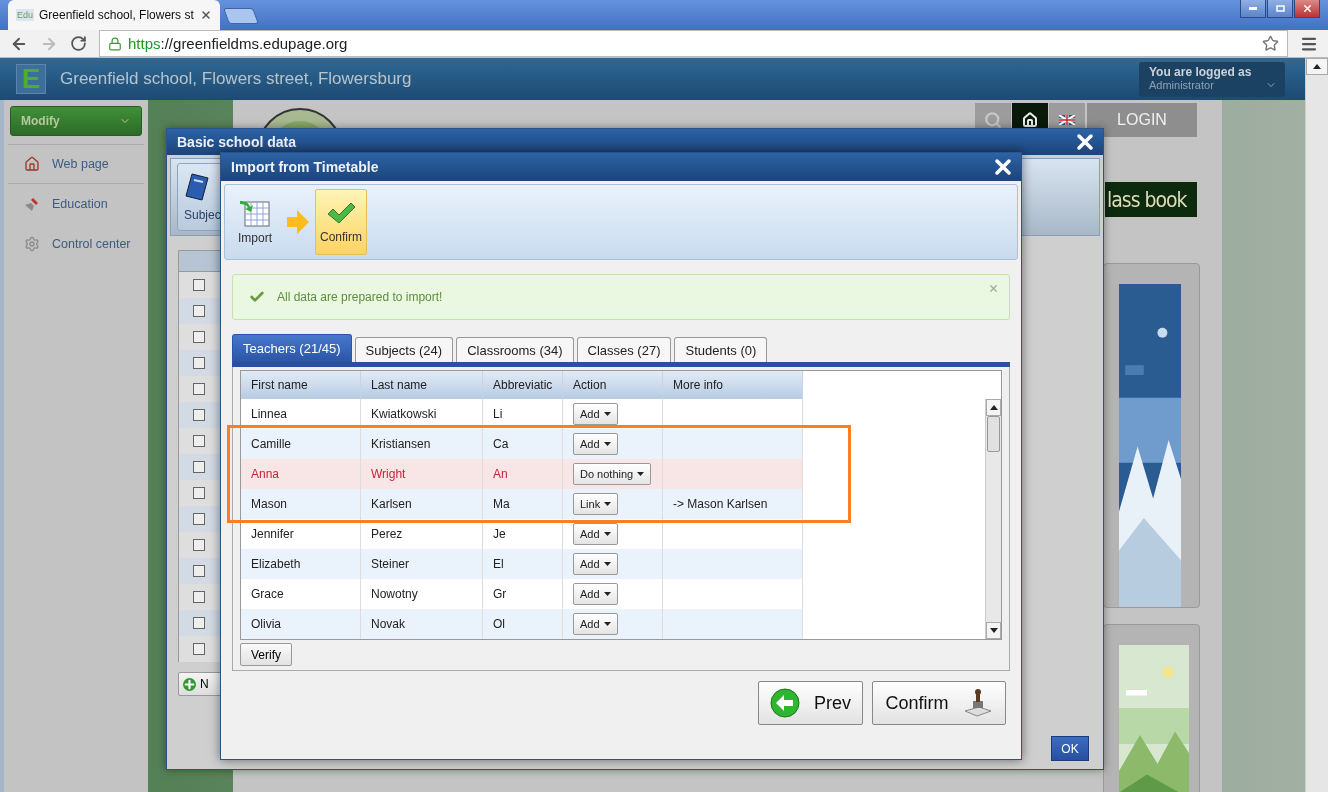 This screenshot has width=1328, height=792. What do you see at coordinates (422, 624) in the screenshot?
I see `table-cell: Novak` at bounding box center [422, 624].